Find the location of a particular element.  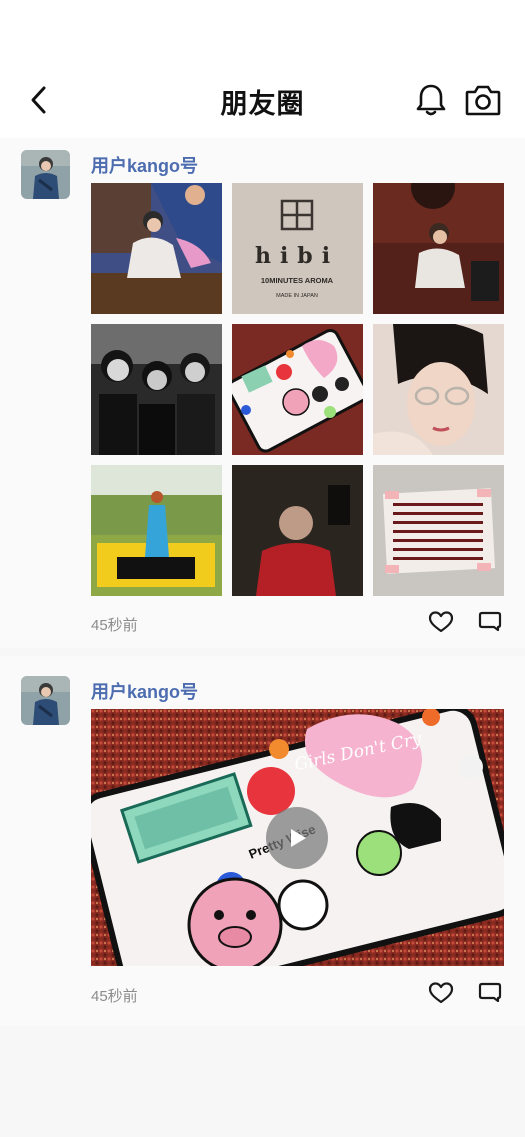

grid-brand-text: hibi is located at coordinates (297, 256).